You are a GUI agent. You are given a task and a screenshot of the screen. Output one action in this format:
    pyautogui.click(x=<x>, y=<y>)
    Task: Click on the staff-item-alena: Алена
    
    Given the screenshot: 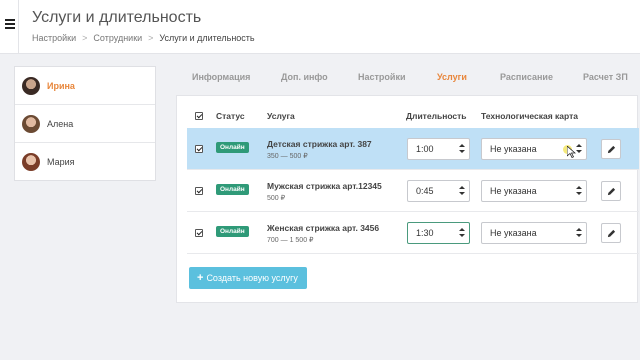 What is the action you would take?
    pyautogui.click(x=85, y=124)
    